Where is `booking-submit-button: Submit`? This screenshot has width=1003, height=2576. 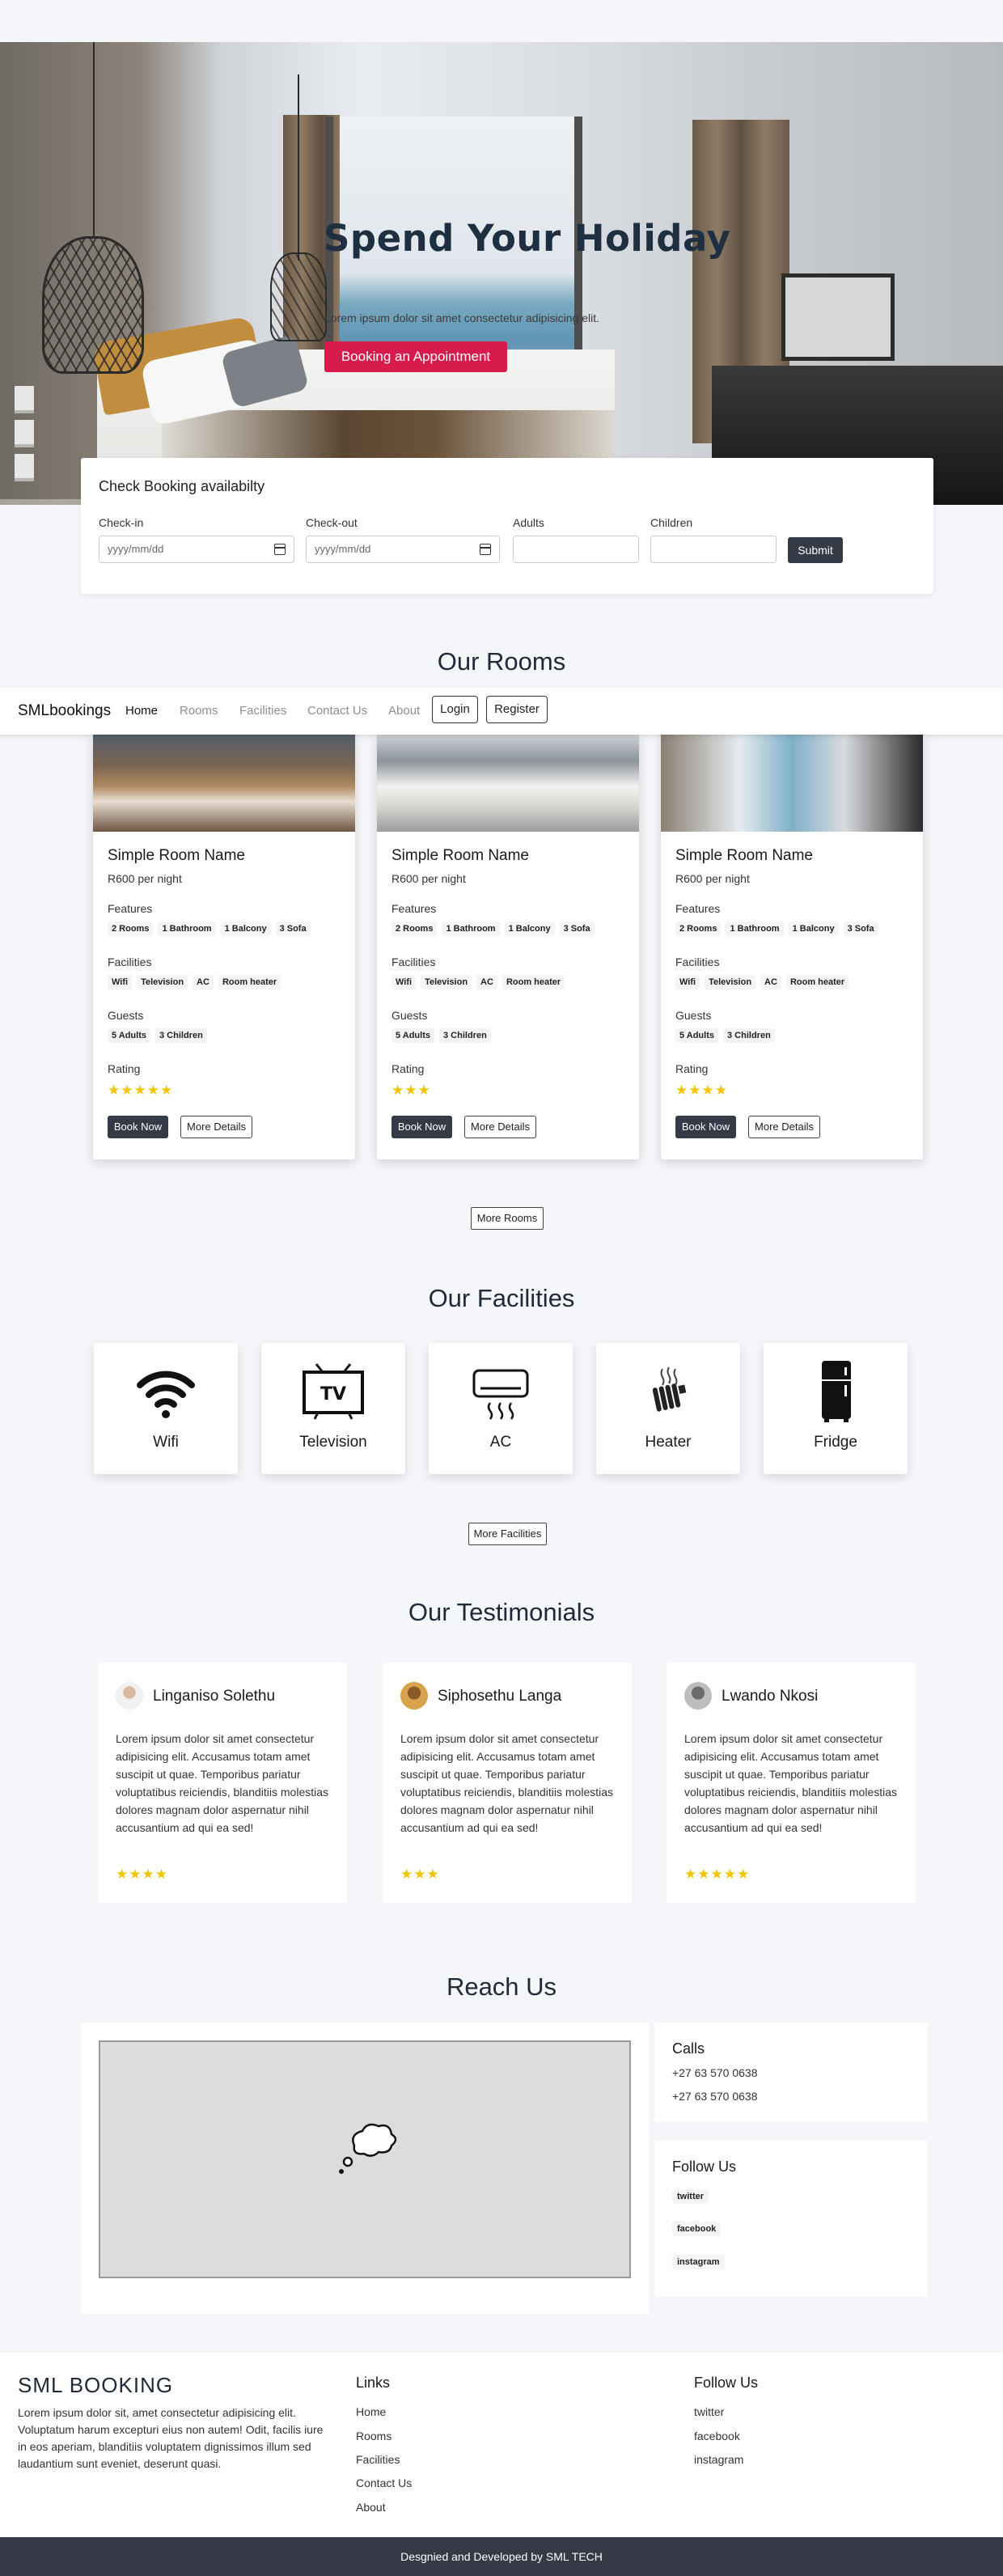 booking-submit-button: Submit is located at coordinates (815, 550).